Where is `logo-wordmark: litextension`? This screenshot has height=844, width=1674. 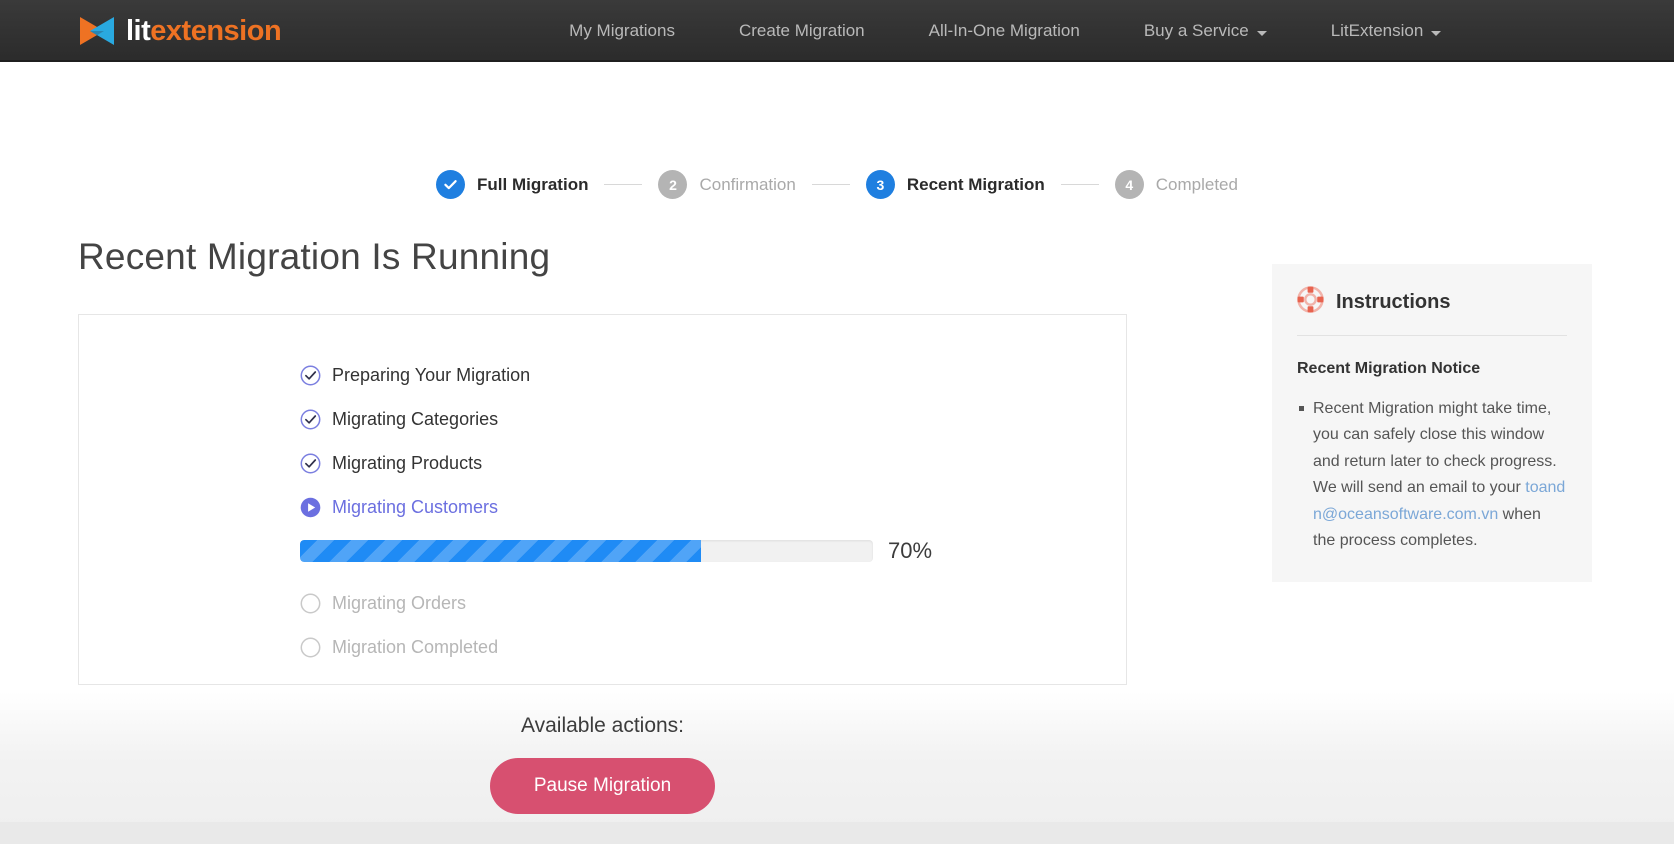
logo-wordmark: litextension is located at coordinates (204, 30).